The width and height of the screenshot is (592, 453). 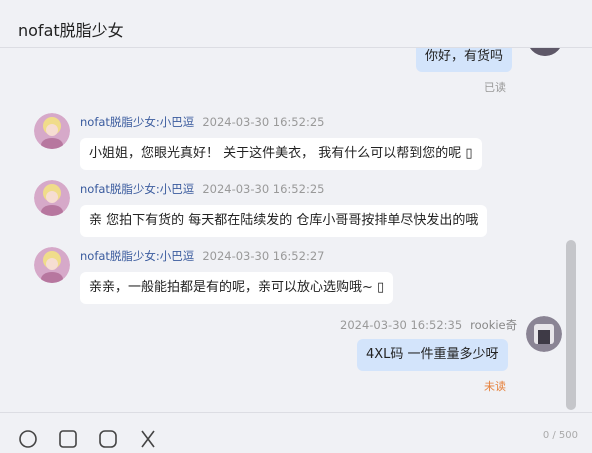 What do you see at coordinates (560, 435) in the screenshot?
I see `char-counter: 0 / 500` at bounding box center [560, 435].